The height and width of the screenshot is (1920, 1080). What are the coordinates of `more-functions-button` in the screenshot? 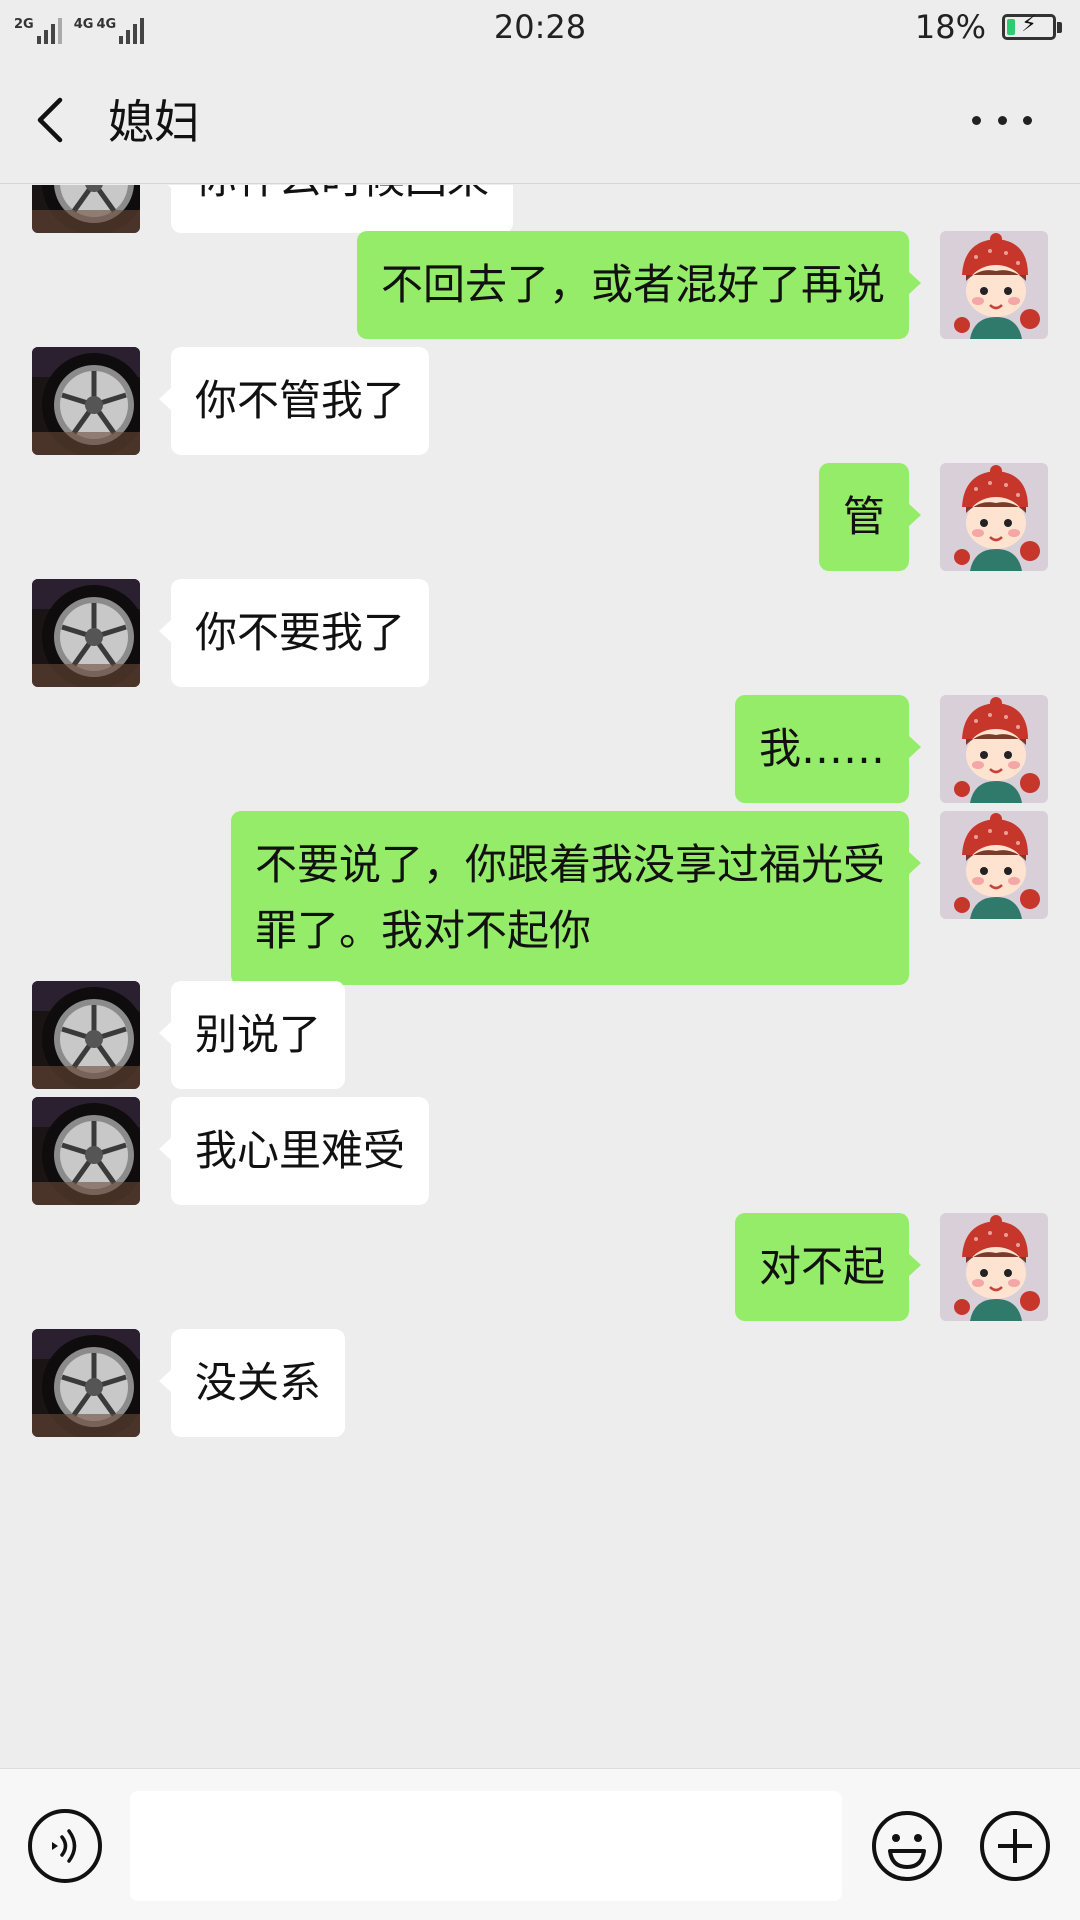 It's located at (1015, 1846).